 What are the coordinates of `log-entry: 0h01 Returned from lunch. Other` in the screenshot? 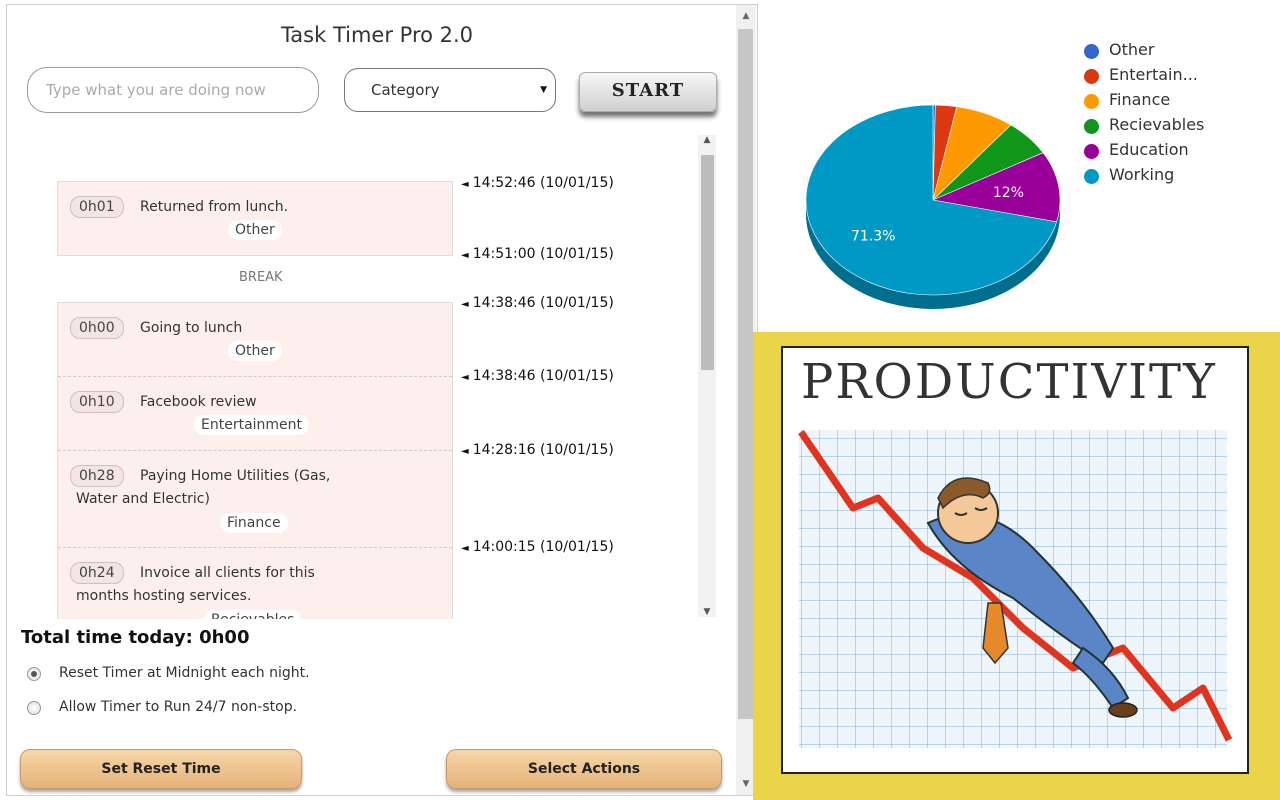 It's located at (255, 218).